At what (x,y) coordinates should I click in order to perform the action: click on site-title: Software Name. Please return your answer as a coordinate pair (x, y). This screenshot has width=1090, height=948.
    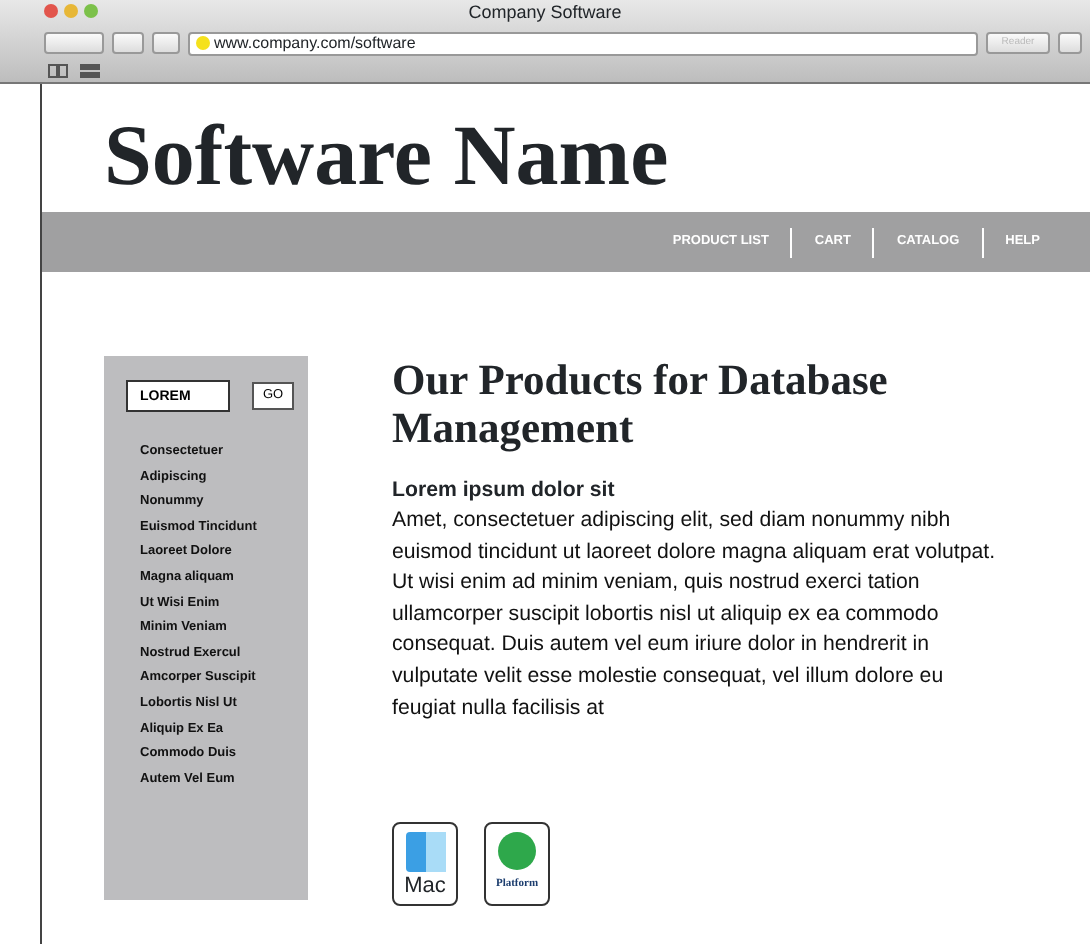
    Looking at the image, I should click on (386, 158).